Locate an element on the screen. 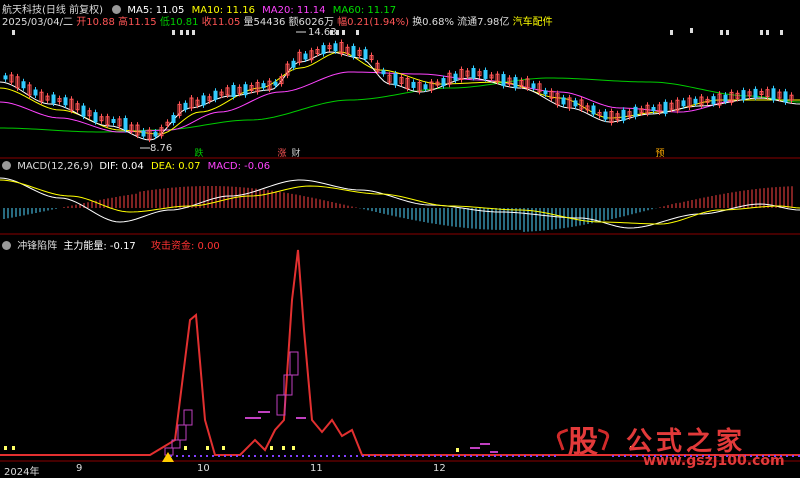 This screenshot has width=800, height=478. quote-float-cap: 流通7.98亿 is located at coordinates (483, 22).